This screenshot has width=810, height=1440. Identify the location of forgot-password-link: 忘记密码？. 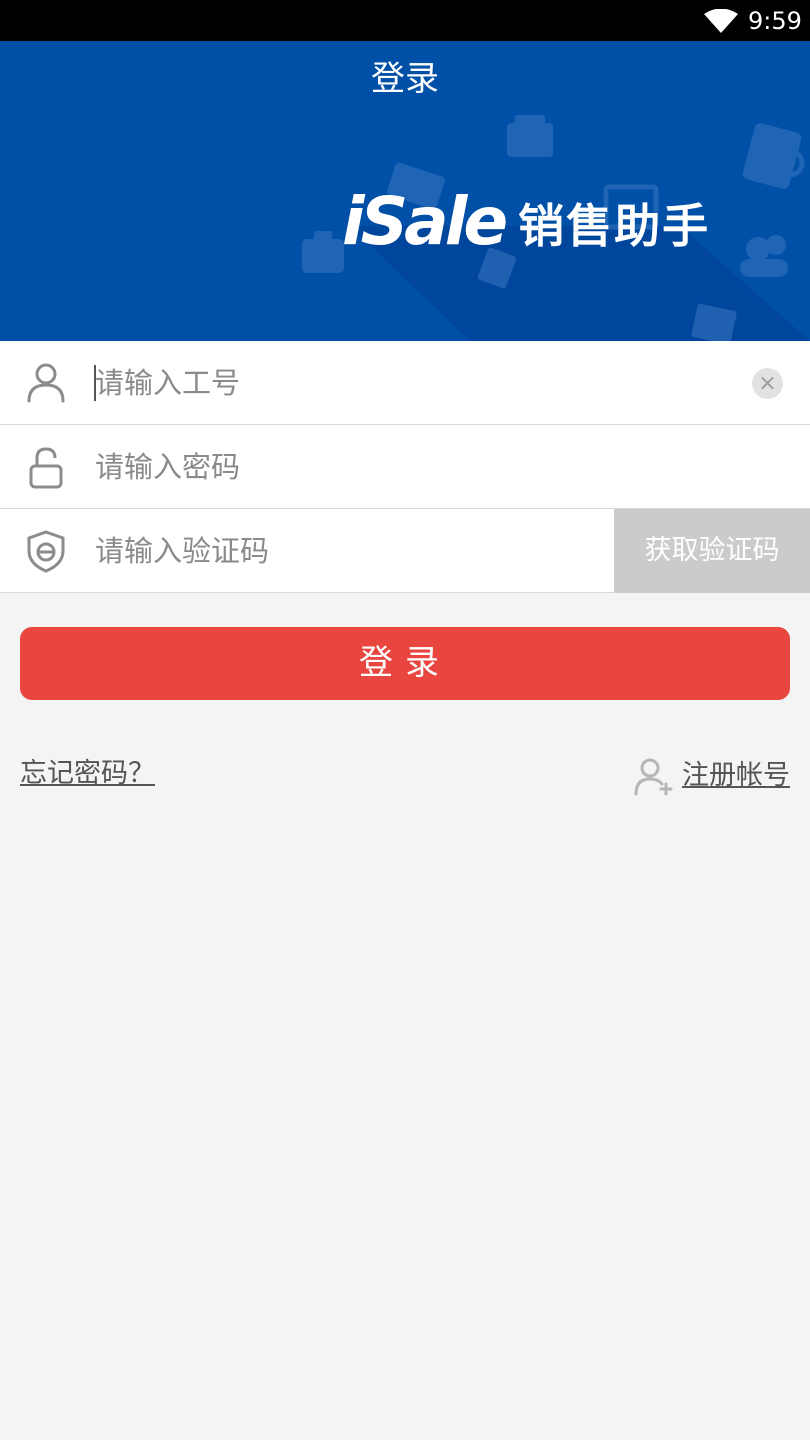
(87, 774).